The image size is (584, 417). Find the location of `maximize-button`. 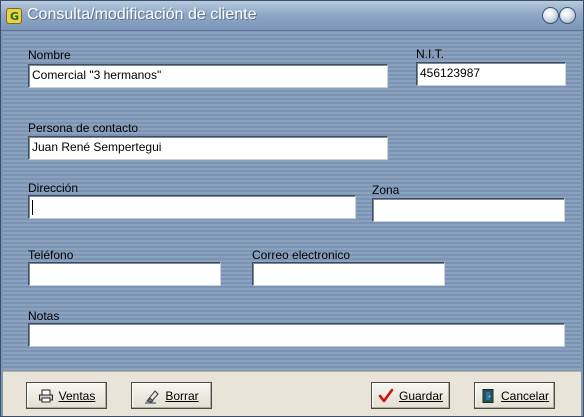

maximize-button is located at coordinates (567, 15).